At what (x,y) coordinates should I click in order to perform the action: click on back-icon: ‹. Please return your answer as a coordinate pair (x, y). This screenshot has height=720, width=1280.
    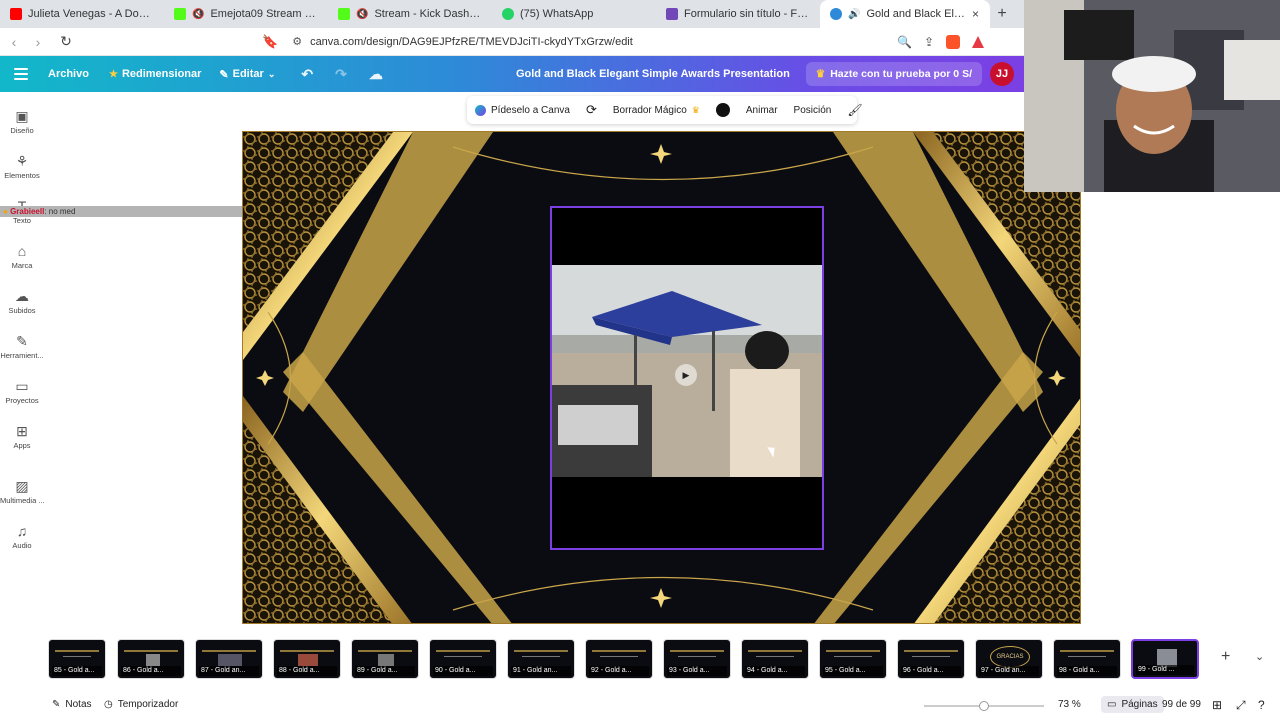
    Looking at the image, I should click on (14, 42).